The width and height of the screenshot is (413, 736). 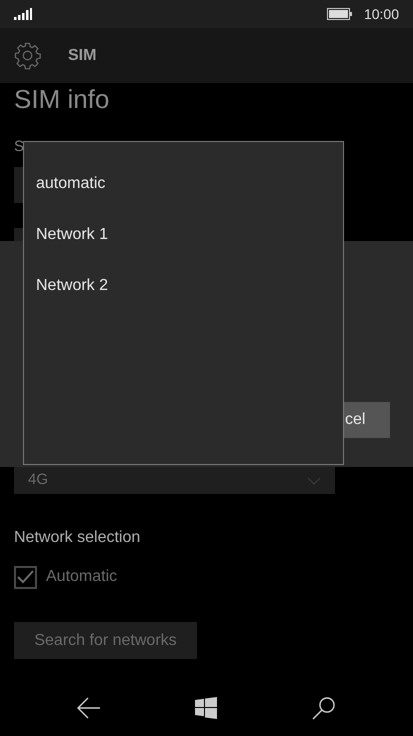 What do you see at coordinates (206, 708) in the screenshot?
I see `windows-icon` at bounding box center [206, 708].